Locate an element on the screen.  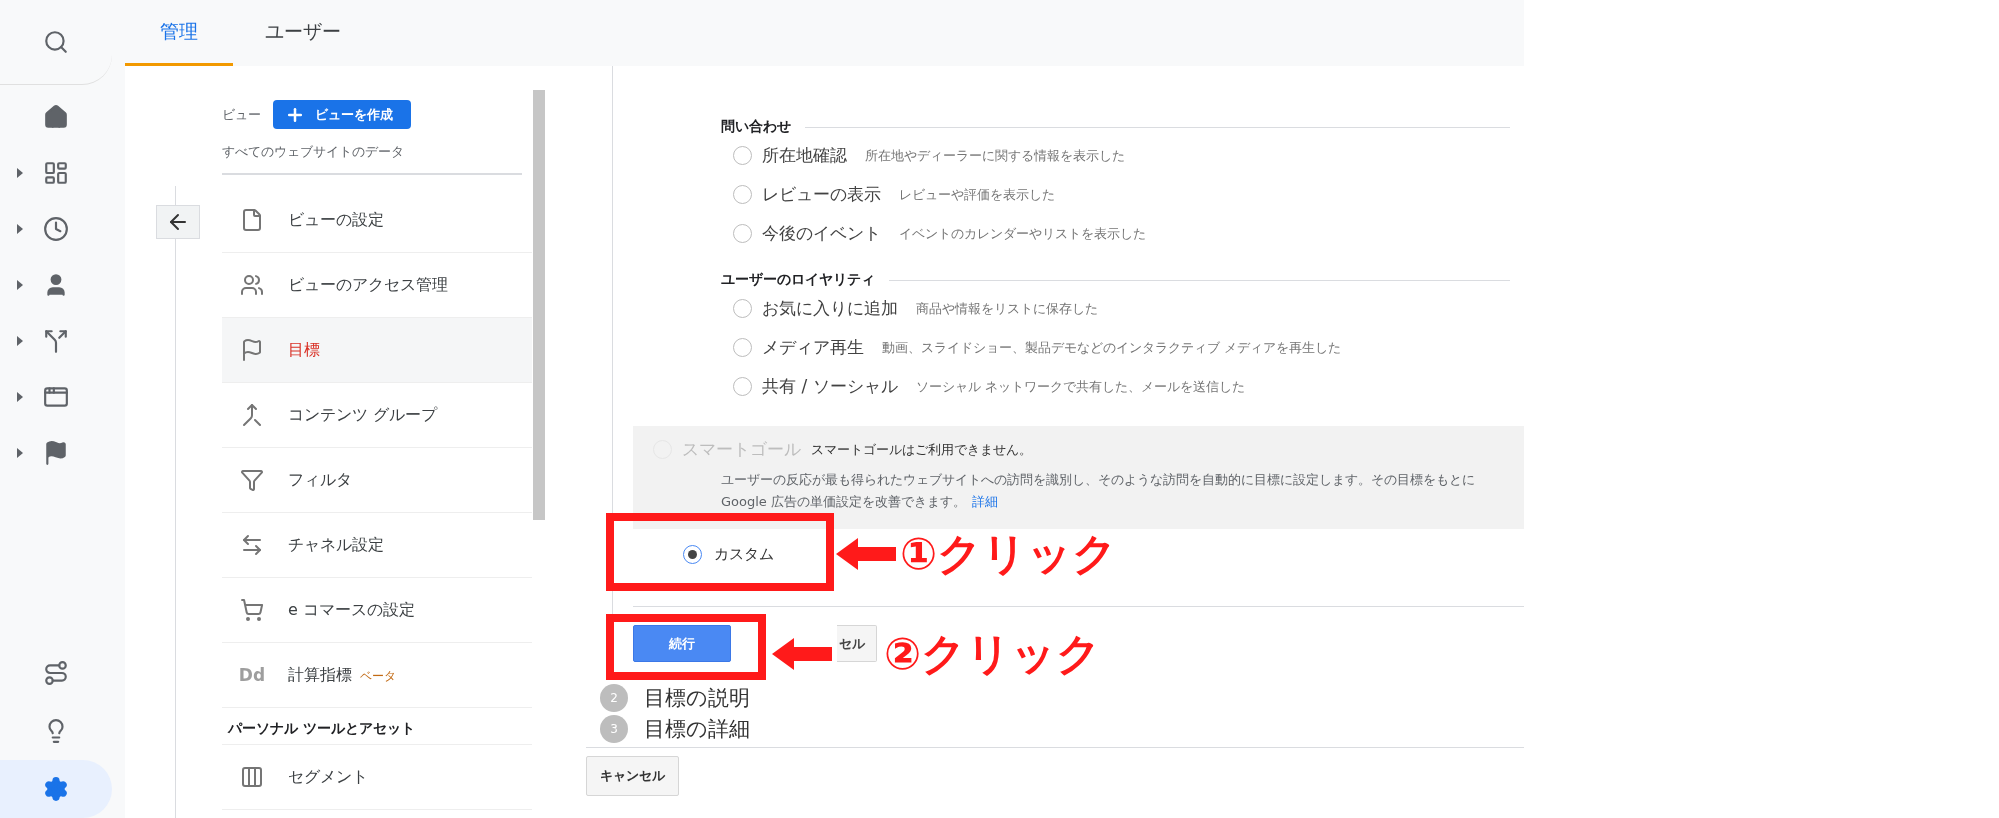
nav-item: セグメント is located at coordinates (377, 777).